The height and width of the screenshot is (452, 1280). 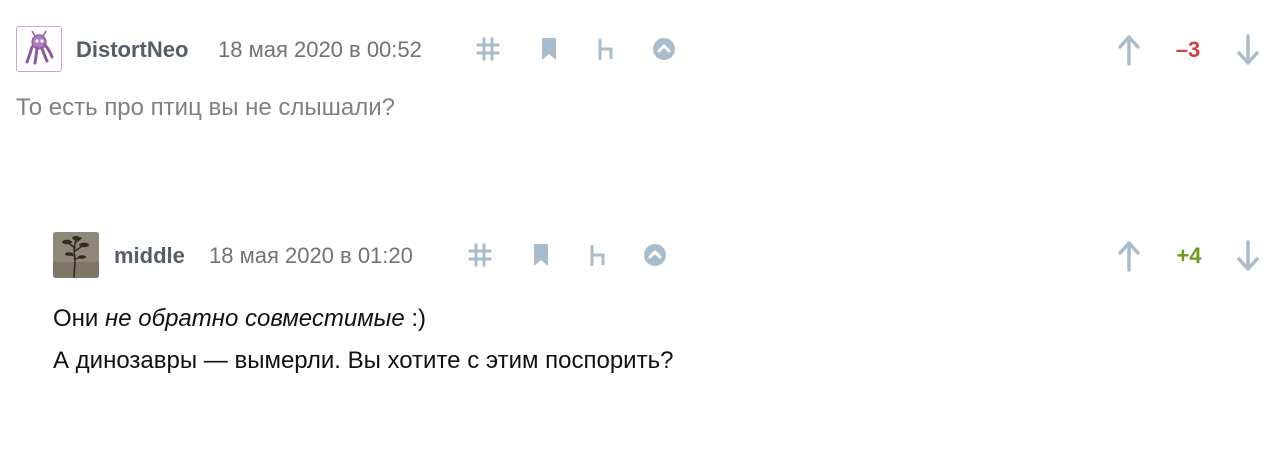 What do you see at coordinates (1188, 49) in the screenshot?
I see `vote-score: –3` at bounding box center [1188, 49].